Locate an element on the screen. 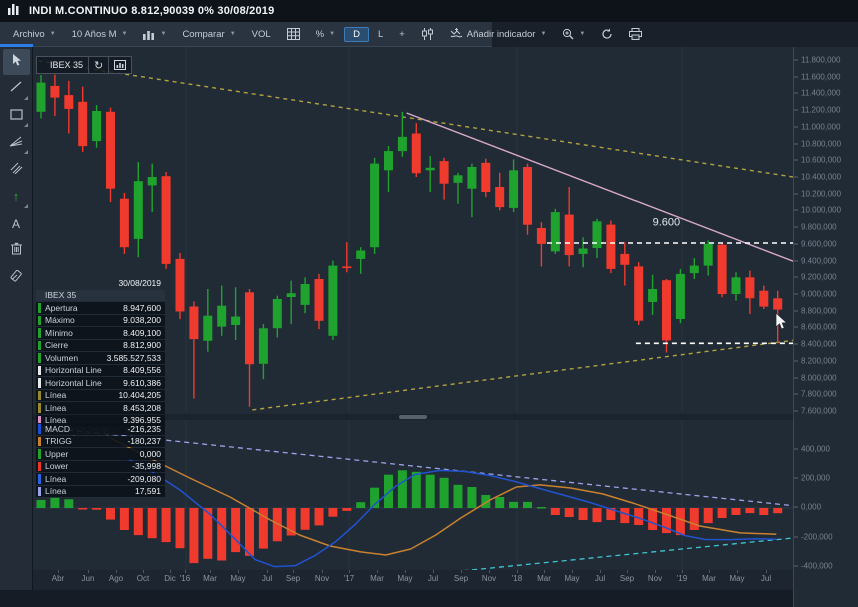 This screenshot has width=858, height=607. toolbar-button-candles is located at coordinates (427, 34).